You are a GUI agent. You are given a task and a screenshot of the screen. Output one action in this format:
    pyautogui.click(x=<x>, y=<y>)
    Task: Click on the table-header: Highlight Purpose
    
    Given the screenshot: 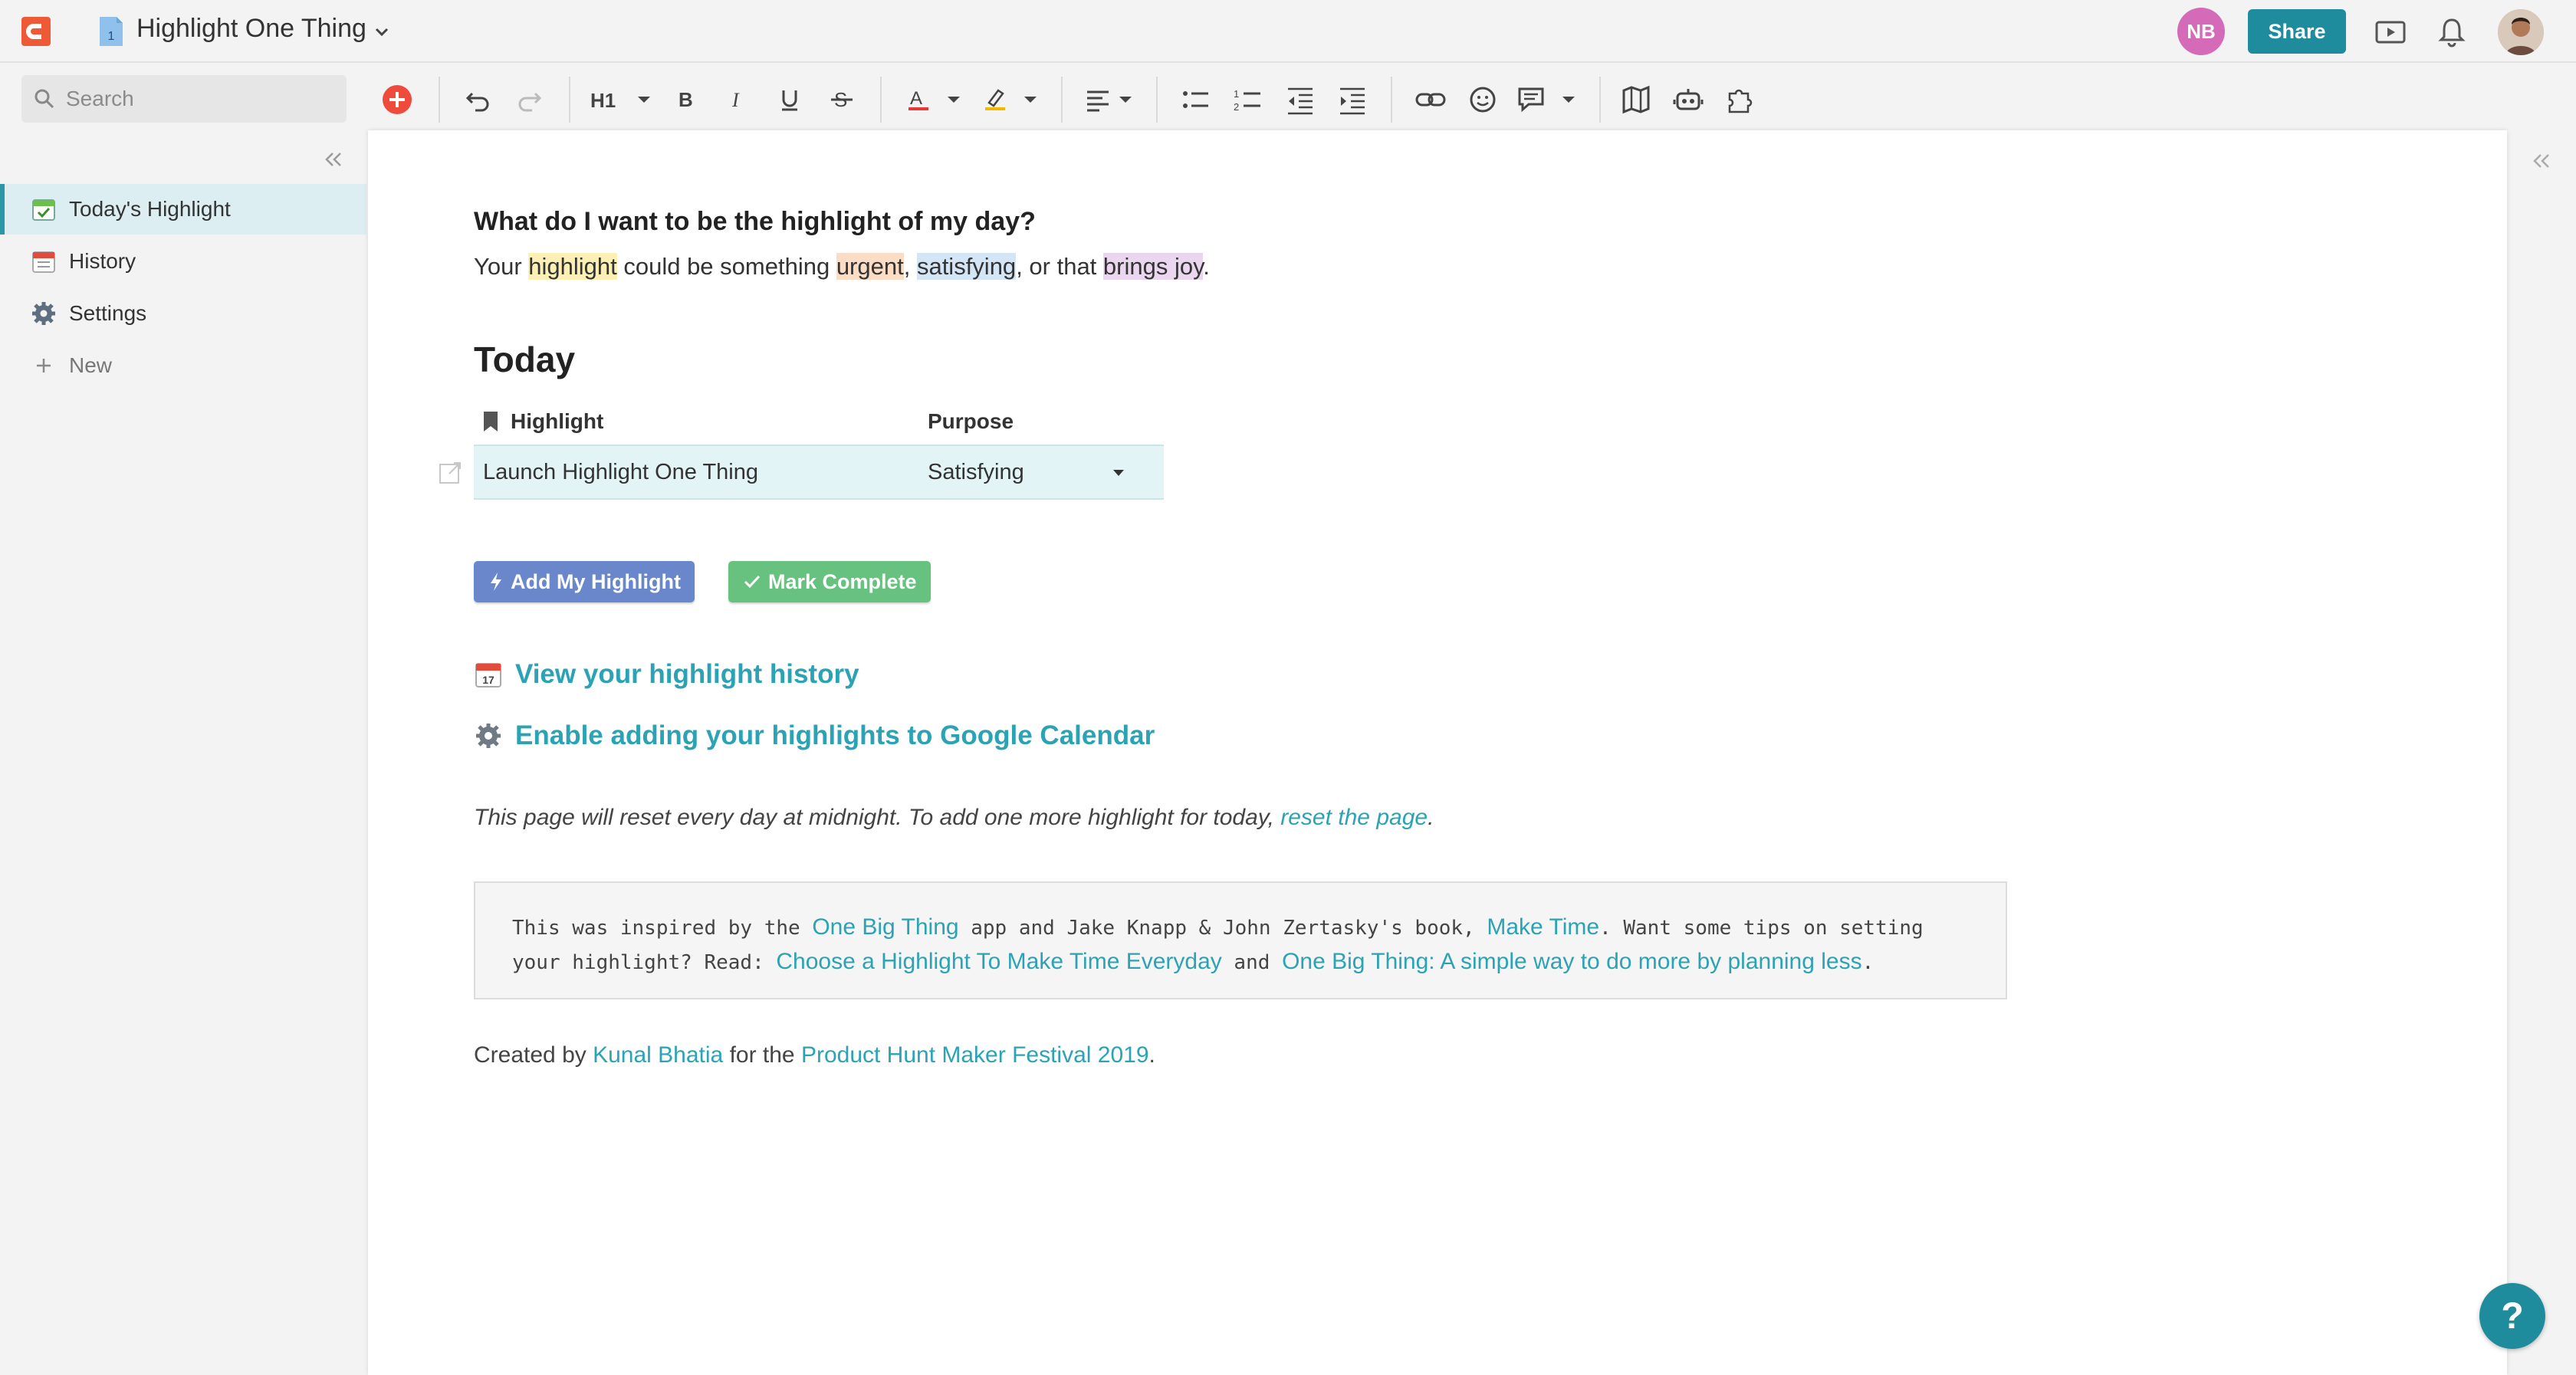 What is the action you would take?
    pyautogui.click(x=819, y=422)
    